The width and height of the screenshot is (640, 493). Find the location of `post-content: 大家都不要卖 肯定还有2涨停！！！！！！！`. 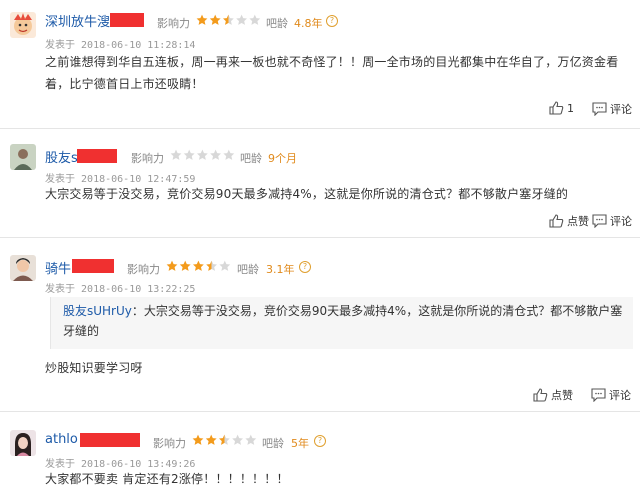

post-content: 大家都不要卖 肯定还有2涨停！！！！！！！ is located at coordinates (167, 479).